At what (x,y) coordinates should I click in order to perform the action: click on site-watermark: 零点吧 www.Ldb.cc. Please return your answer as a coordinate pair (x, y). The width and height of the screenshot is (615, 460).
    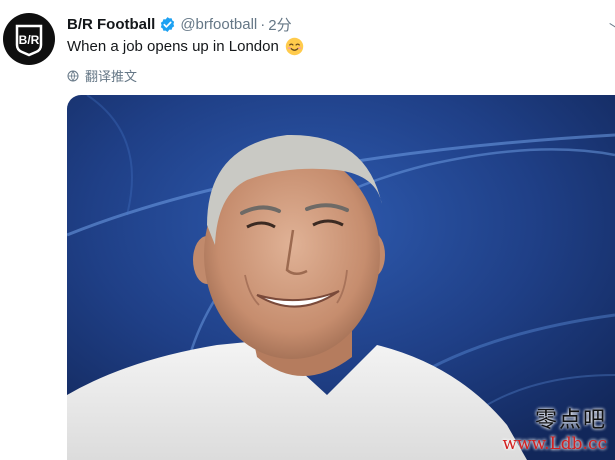
    Looking at the image, I should click on (554, 428).